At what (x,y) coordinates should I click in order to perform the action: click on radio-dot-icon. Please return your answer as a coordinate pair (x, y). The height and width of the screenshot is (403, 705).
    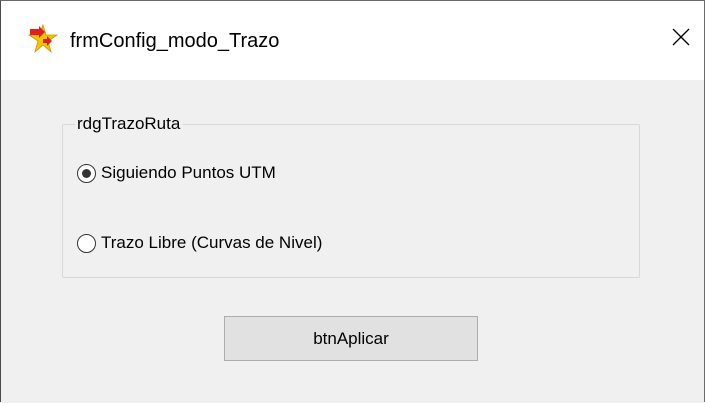
    Looking at the image, I should click on (86, 173).